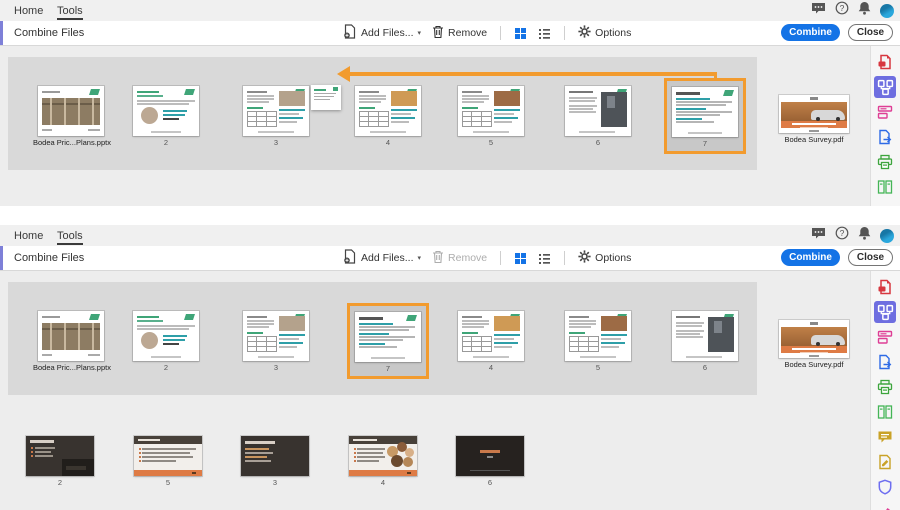 This screenshot has width=900, height=510. I want to click on sidebar-tool-protect-icon, so click(885, 487).